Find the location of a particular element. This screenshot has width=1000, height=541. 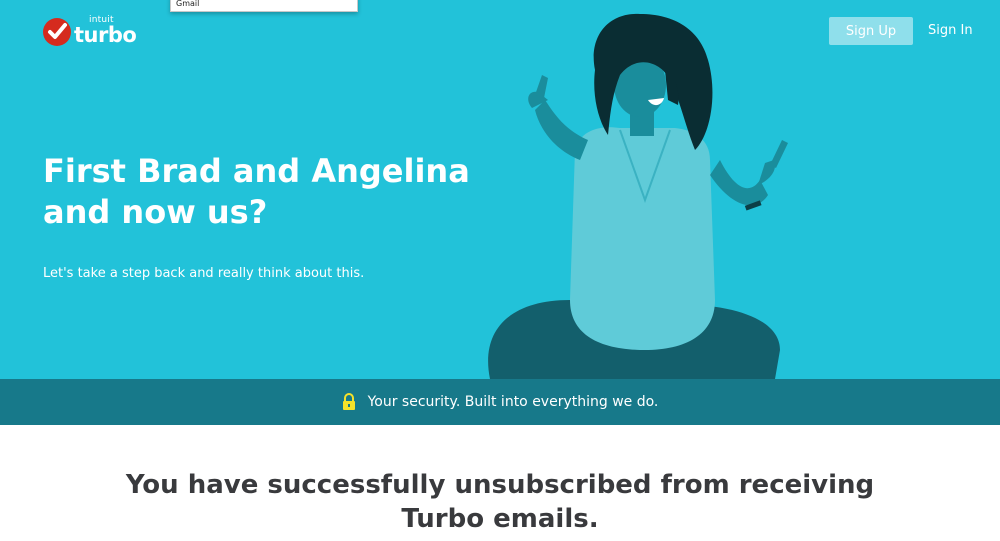

autocomplete-dropdown-item: Gmail is located at coordinates (264, 6).